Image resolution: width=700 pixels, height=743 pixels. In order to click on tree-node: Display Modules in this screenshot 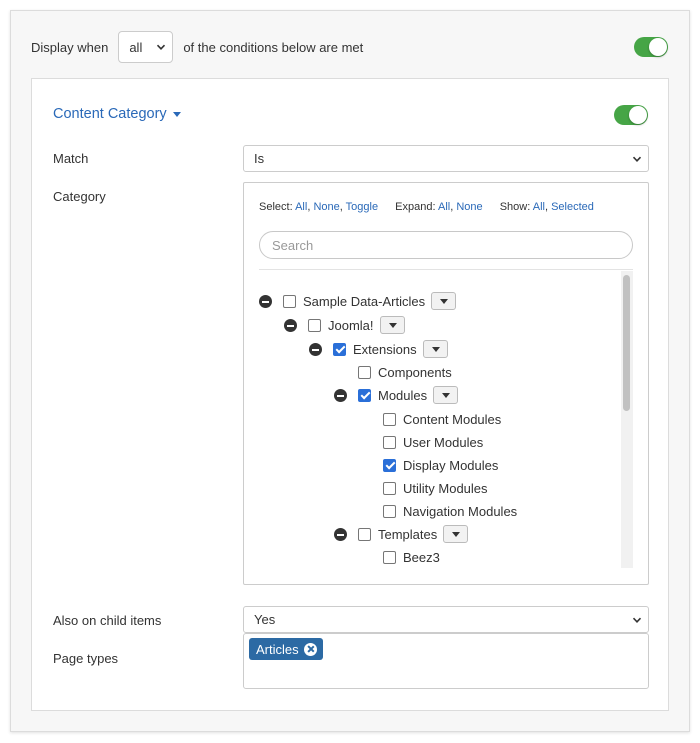, I will do `click(428, 465)`.